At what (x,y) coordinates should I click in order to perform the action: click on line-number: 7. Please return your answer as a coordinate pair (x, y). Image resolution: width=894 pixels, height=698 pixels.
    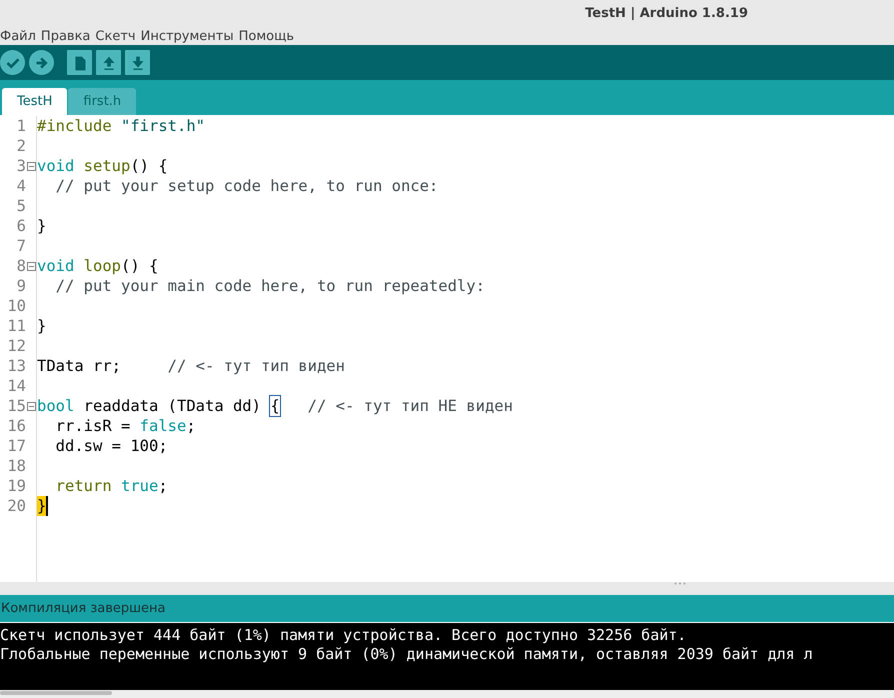
    Looking at the image, I should click on (21, 246).